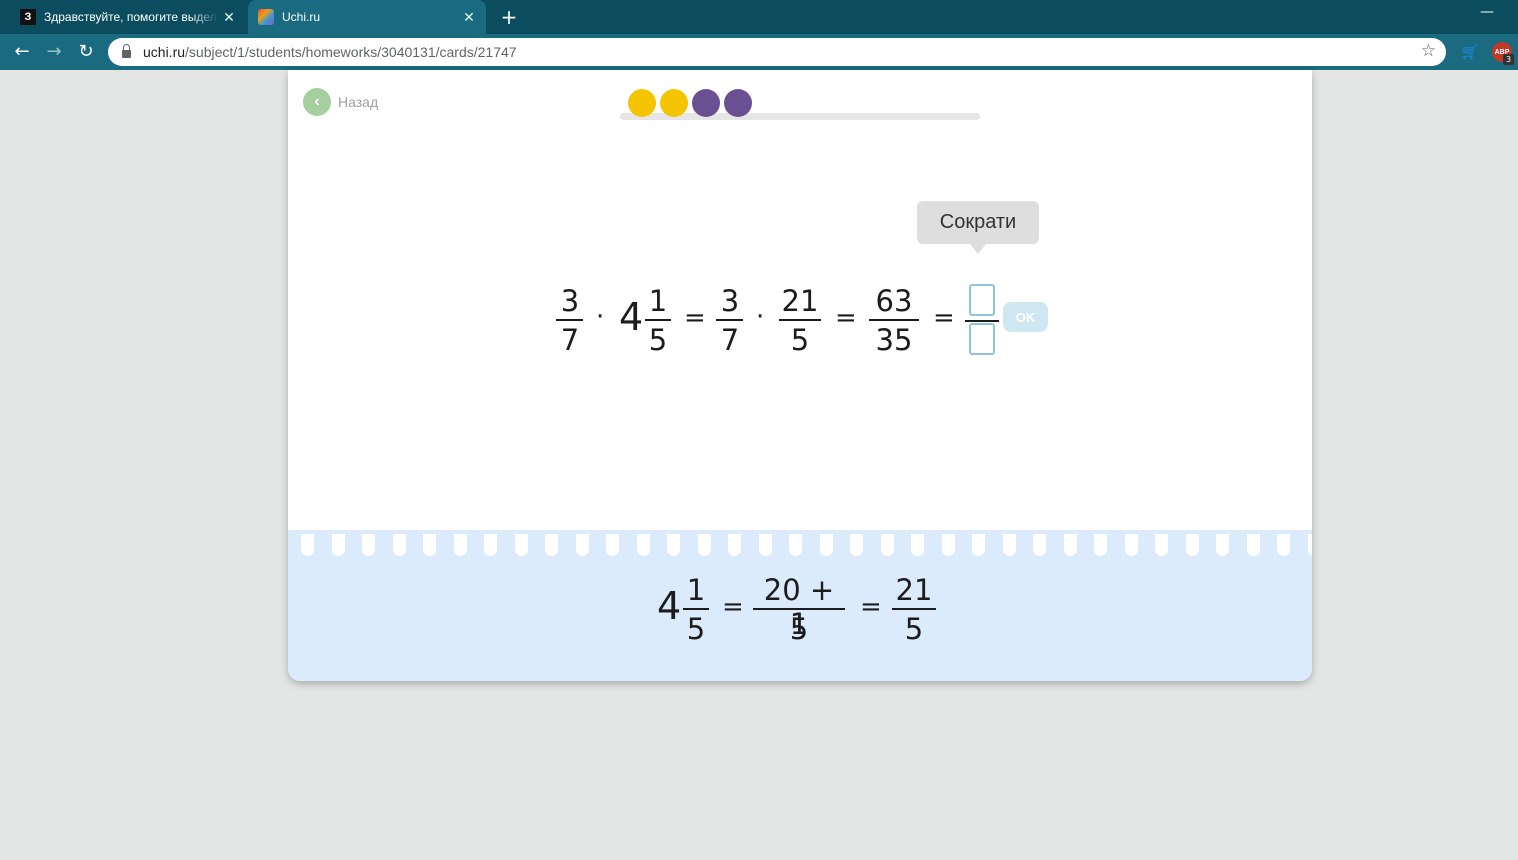  I want to click on bookmark-star-icon: ☆, so click(1428, 51).